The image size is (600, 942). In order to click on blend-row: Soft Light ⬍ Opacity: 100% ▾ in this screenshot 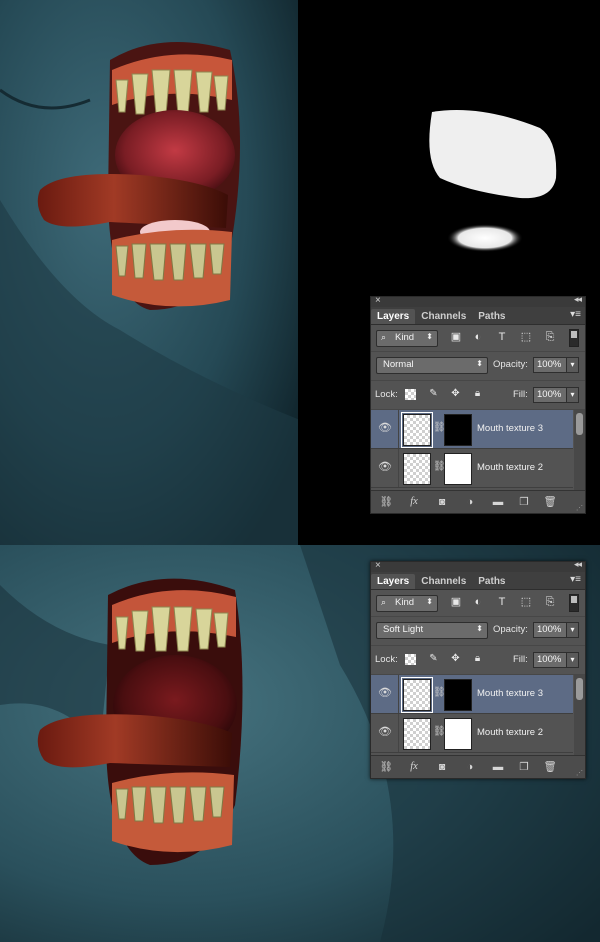, I will do `click(478, 631)`.